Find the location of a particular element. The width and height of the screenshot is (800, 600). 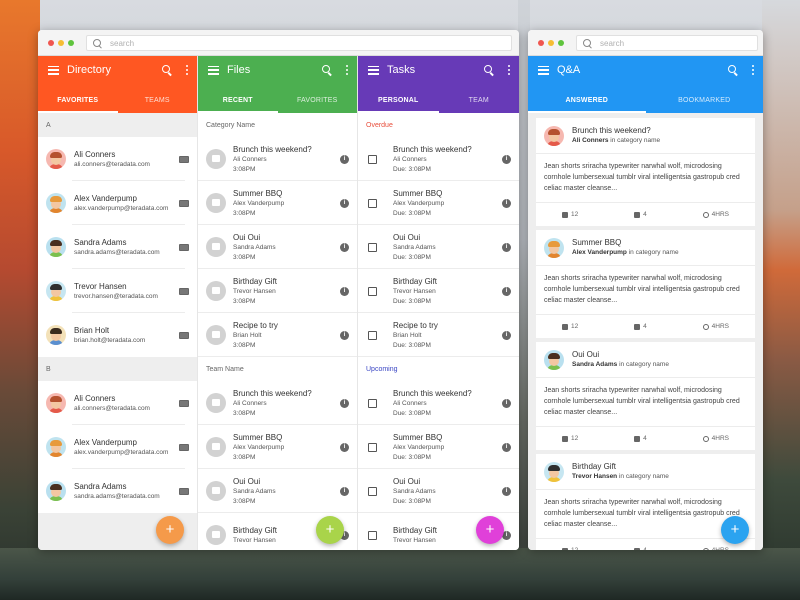

tab-teams: TEAMS is located at coordinates (158, 102).